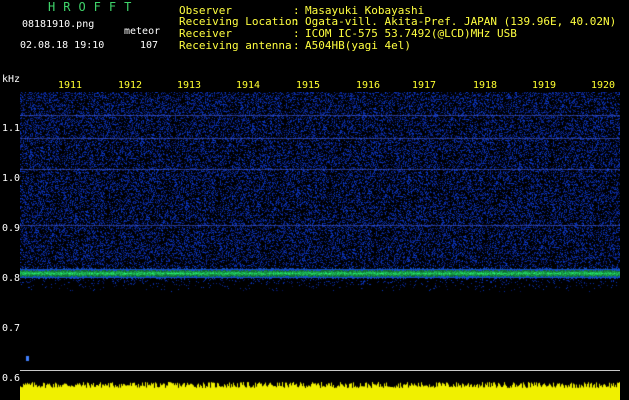 This screenshot has height=400, width=629. I want to click on y-tick-label: 1.1, so click(11, 128).